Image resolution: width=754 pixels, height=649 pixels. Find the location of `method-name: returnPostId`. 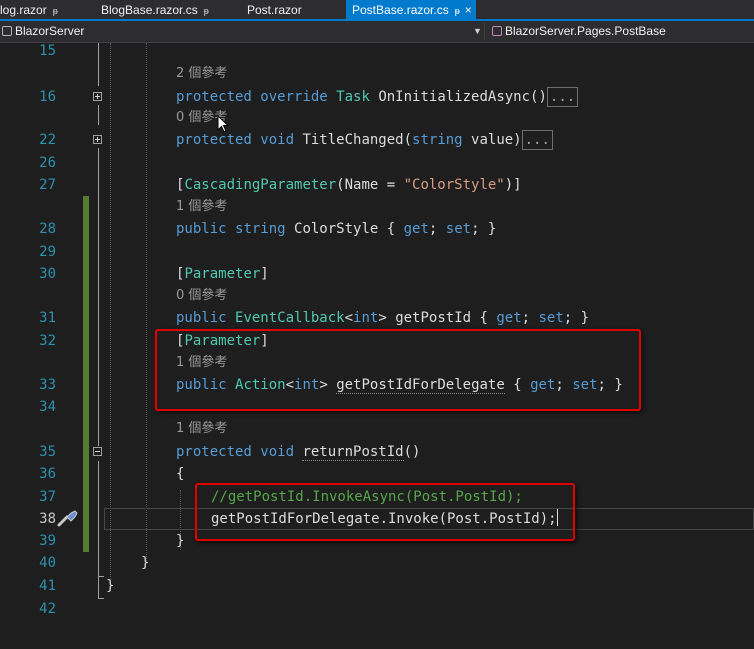

method-name: returnPostId is located at coordinates (353, 452).